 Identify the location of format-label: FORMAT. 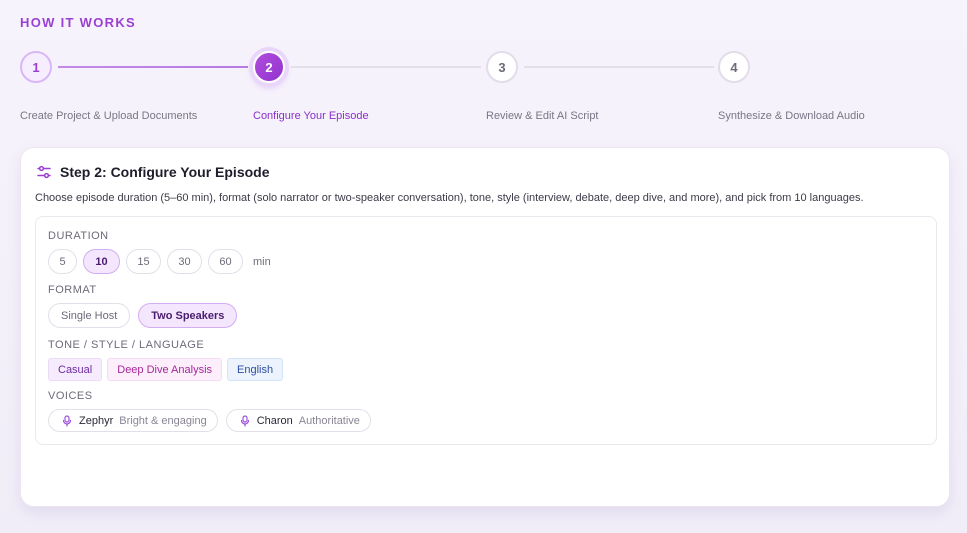
(72, 290).